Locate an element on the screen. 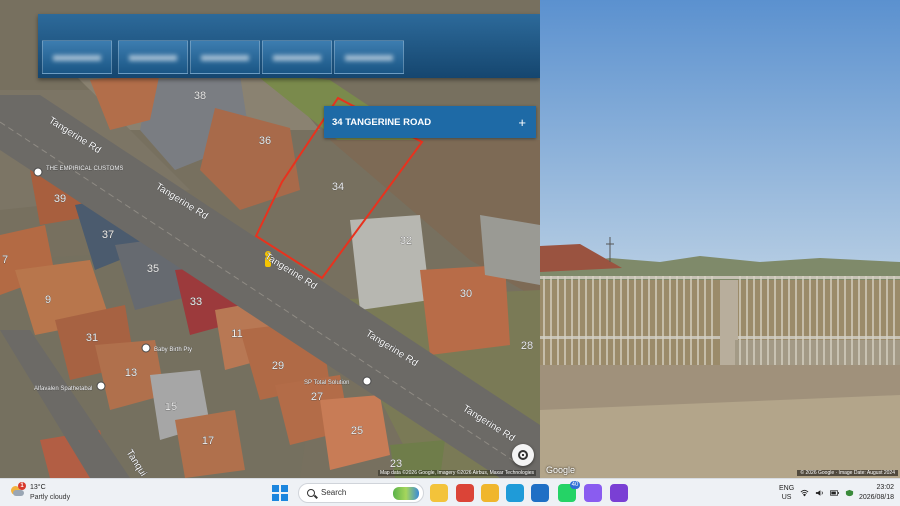  house-number-label: 7 is located at coordinates (5, 260).